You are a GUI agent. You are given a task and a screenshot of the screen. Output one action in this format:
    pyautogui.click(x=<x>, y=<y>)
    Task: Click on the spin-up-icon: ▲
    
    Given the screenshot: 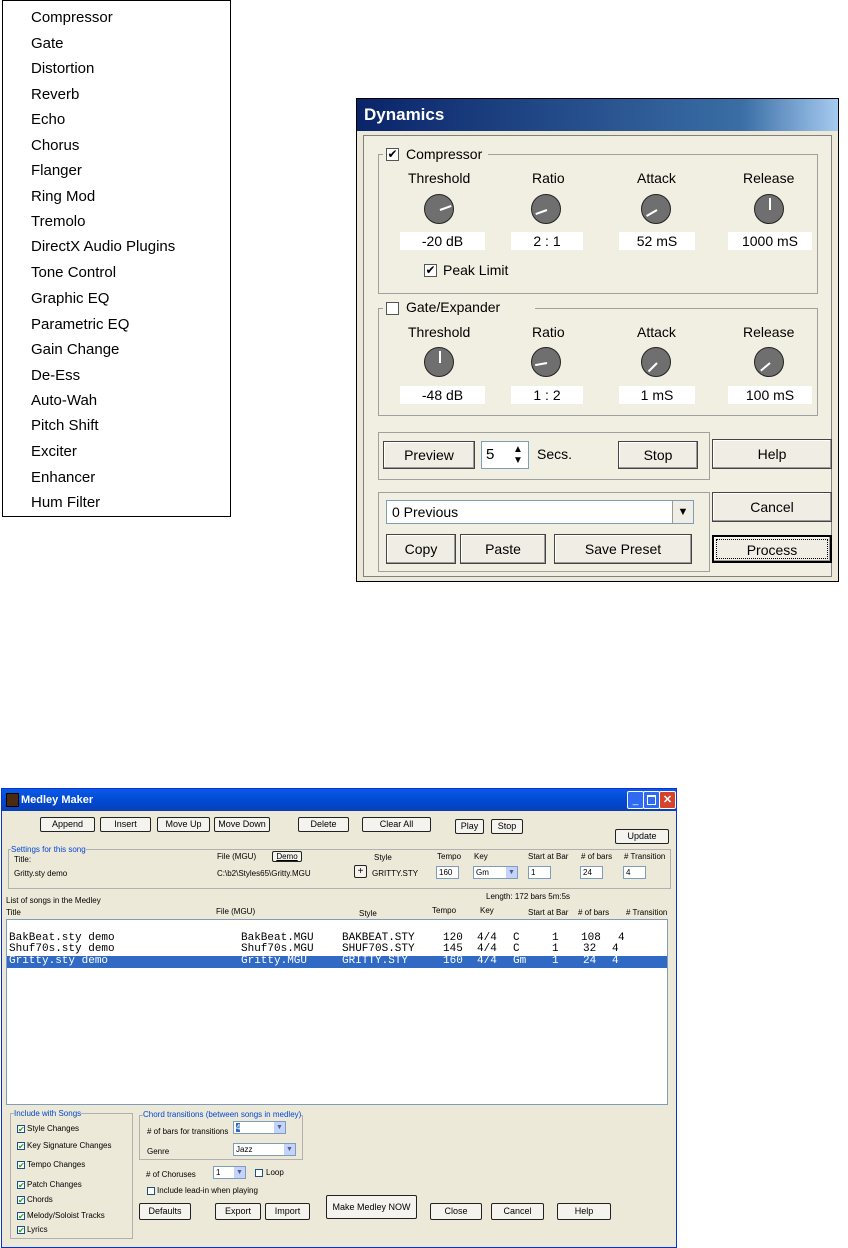 What is the action you would take?
    pyautogui.click(x=518, y=449)
    